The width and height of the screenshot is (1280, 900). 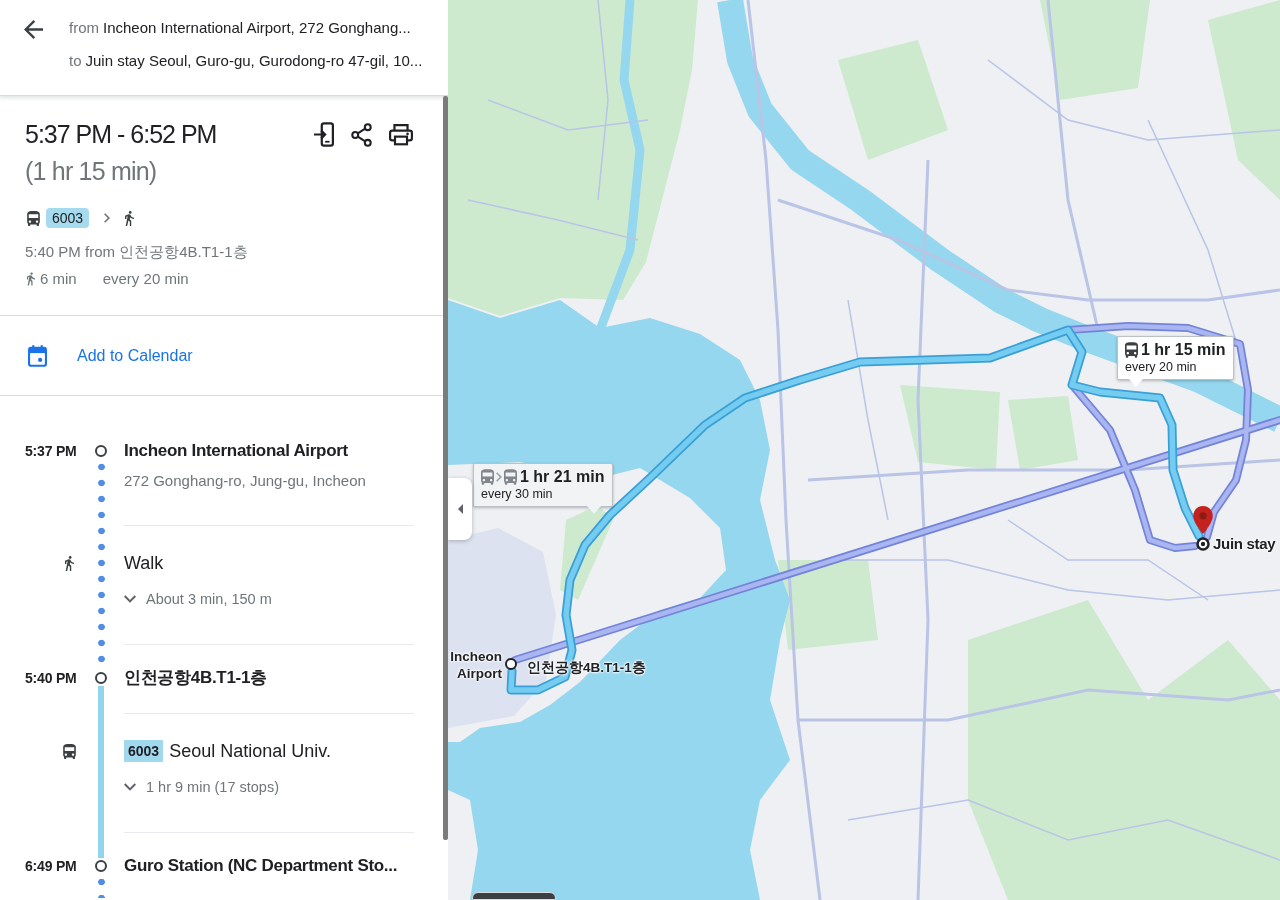 What do you see at coordinates (460, 509) in the screenshot?
I see `caret-left-icon` at bounding box center [460, 509].